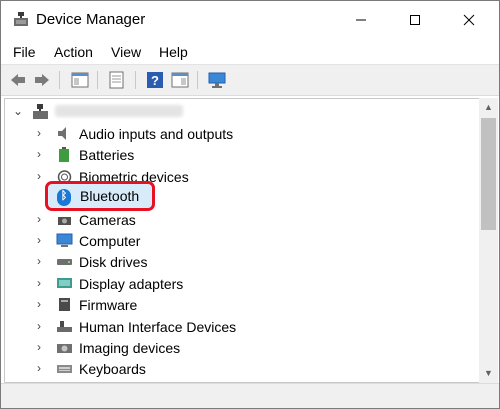 The width and height of the screenshot is (500, 409). I want to click on root-name-redacted, so click(119, 111).